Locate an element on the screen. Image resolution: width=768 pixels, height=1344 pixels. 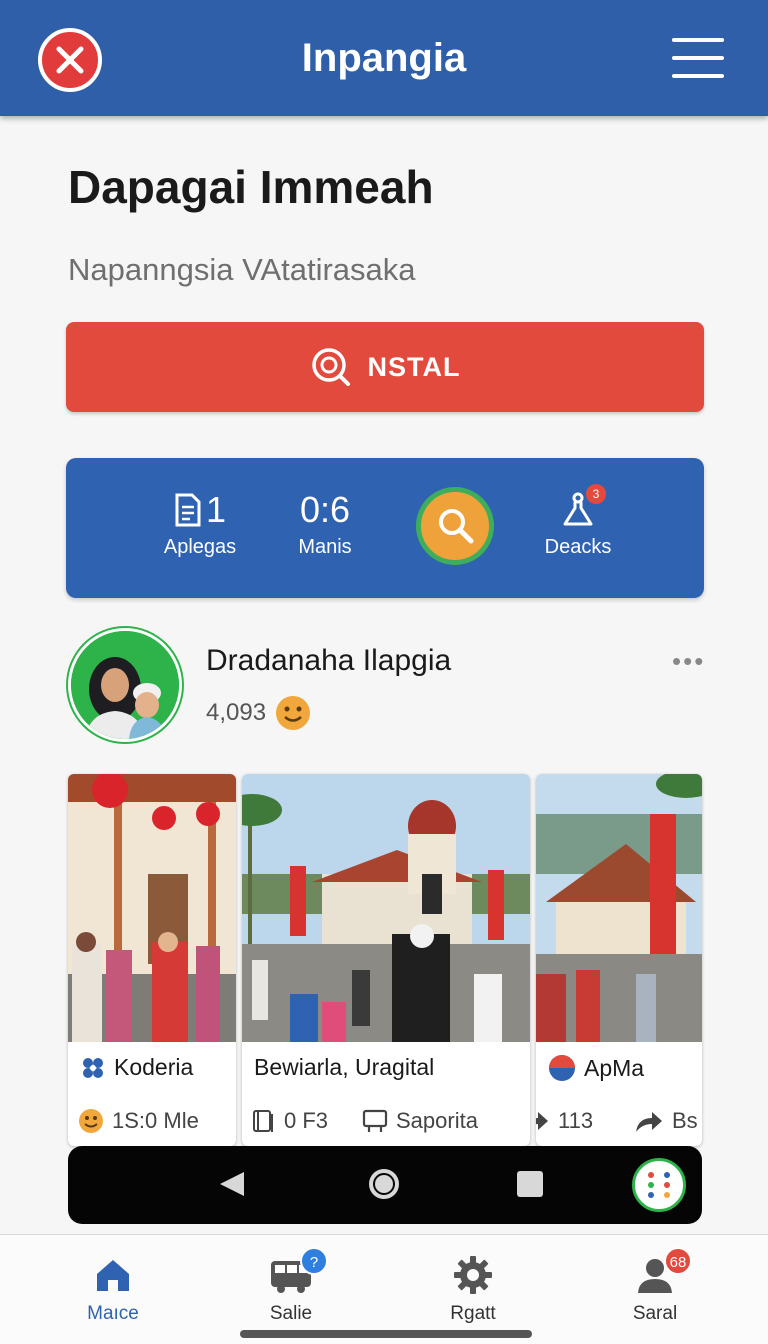
hamburger-menu-icon is located at coordinates (700, 60).